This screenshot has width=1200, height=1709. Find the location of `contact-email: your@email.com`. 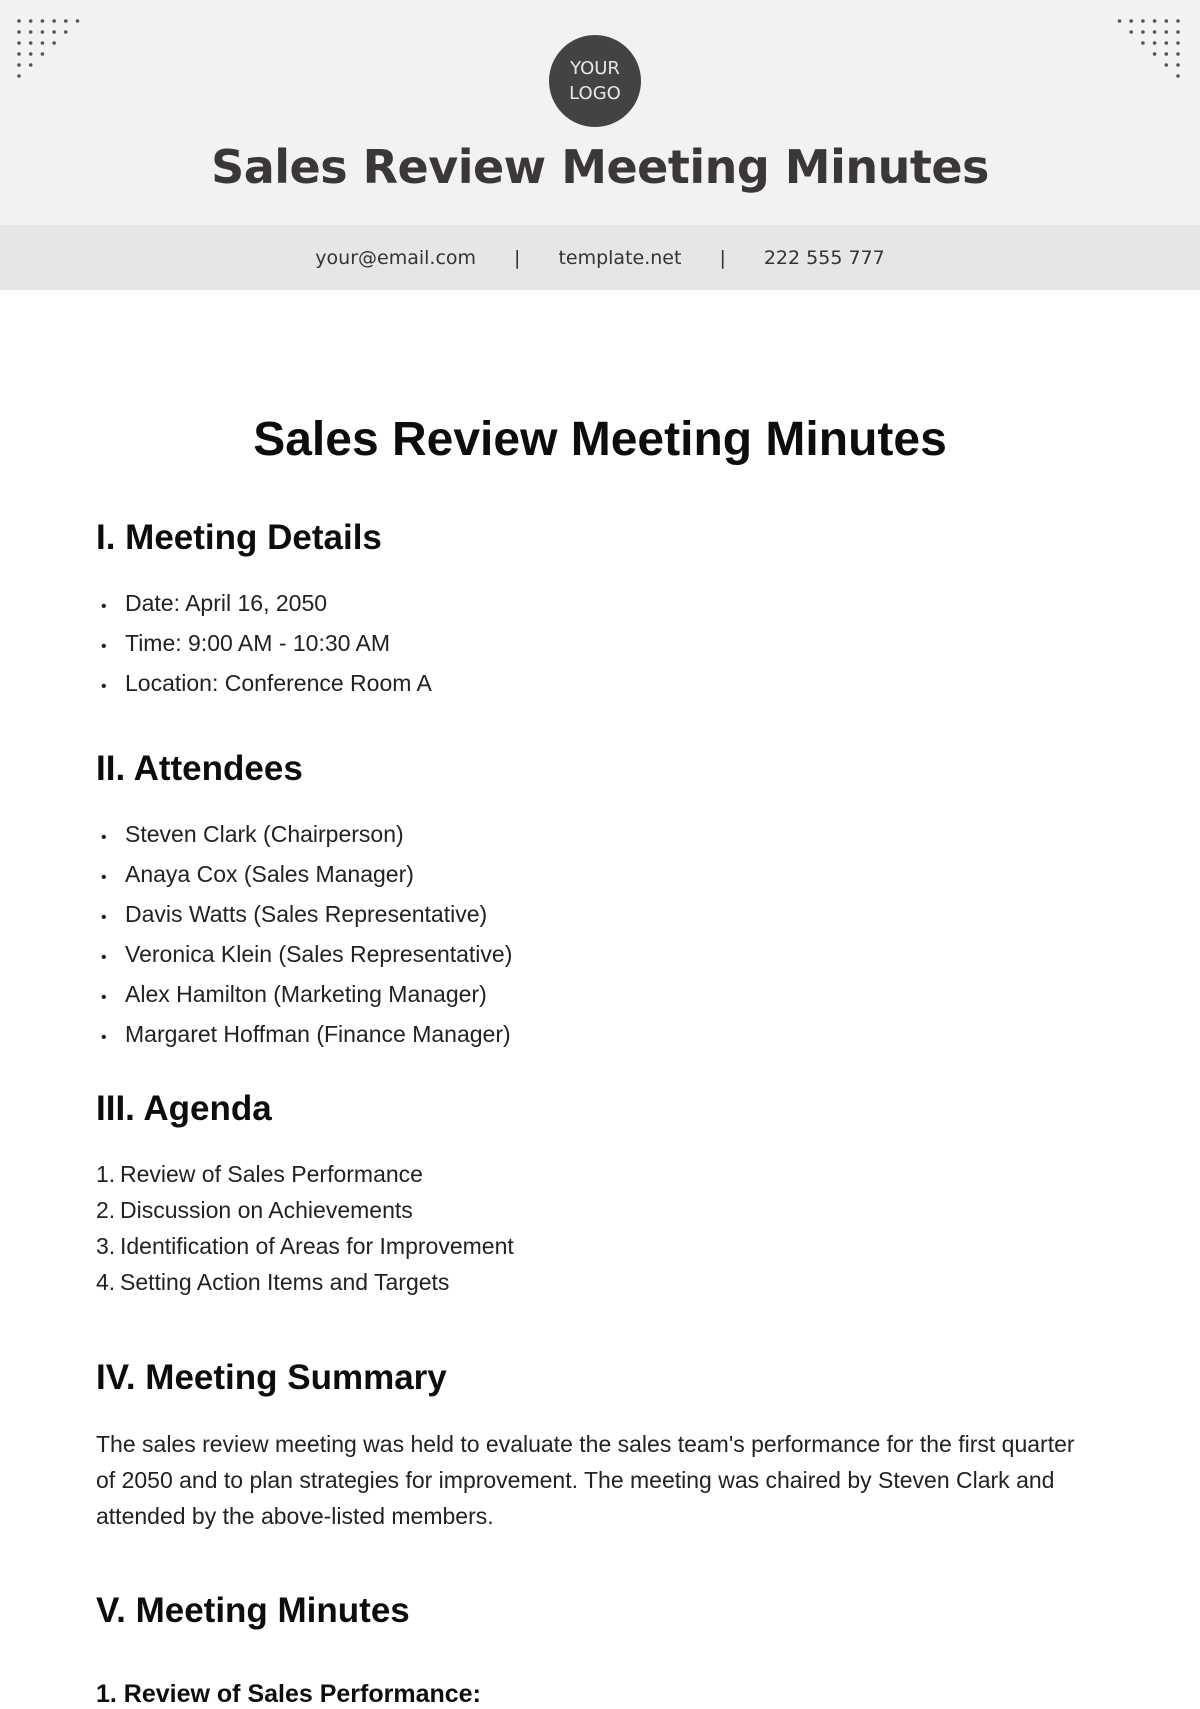

contact-email: your@email.com is located at coordinates (396, 257).